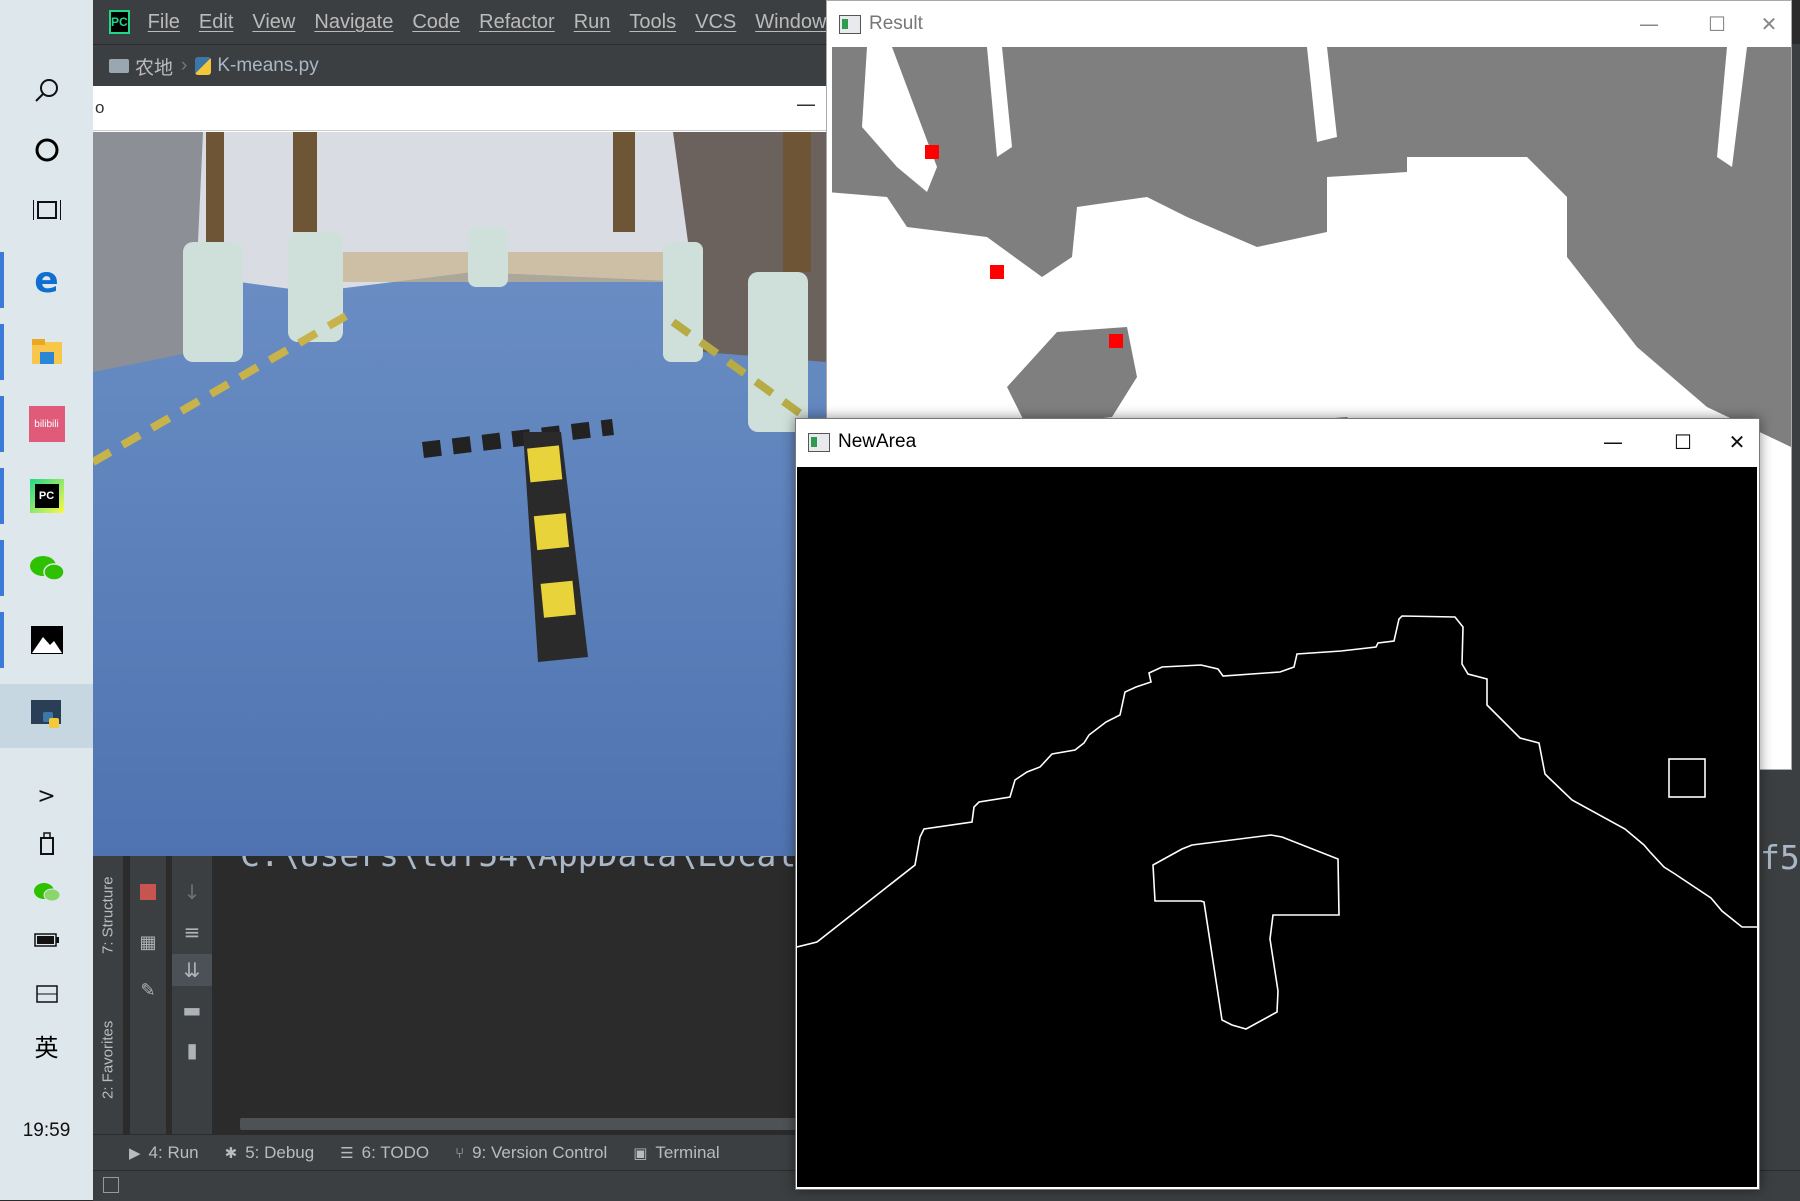  Describe the element at coordinates (1737, 442) in the screenshot. I see `newarea-close-button: ✕` at that location.